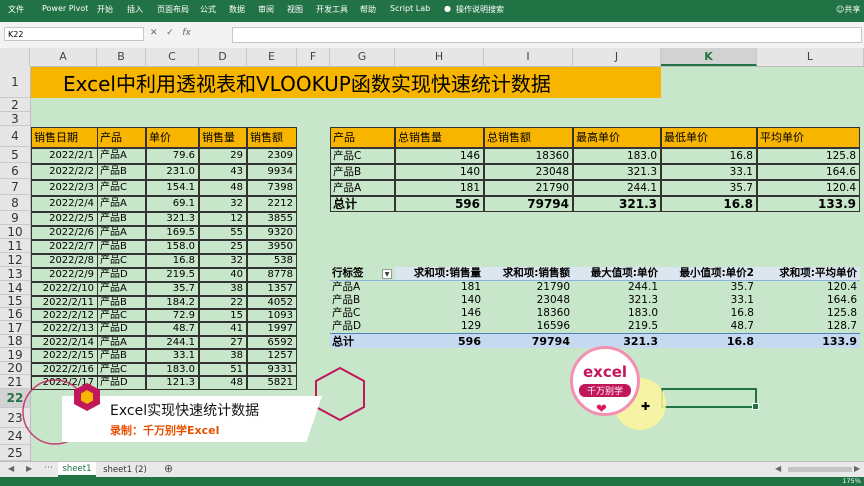 This screenshot has height=486, width=864. What do you see at coordinates (709, 156) in the screenshot?
I see `summary-cell: 16.8` at bounding box center [709, 156].